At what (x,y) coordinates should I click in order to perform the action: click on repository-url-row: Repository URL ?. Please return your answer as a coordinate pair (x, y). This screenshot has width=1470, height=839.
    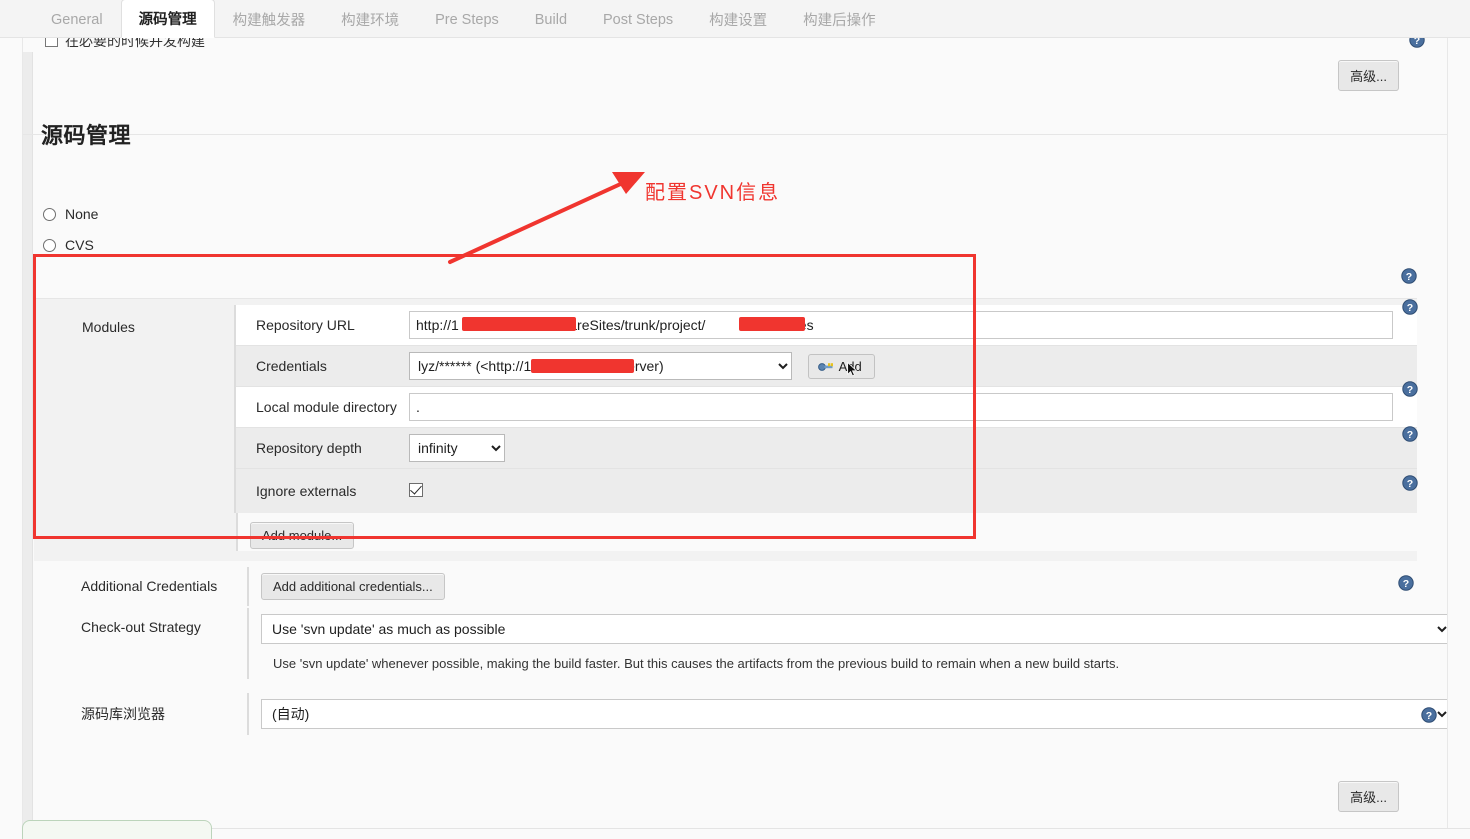
    Looking at the image, I should click on (827, 322).